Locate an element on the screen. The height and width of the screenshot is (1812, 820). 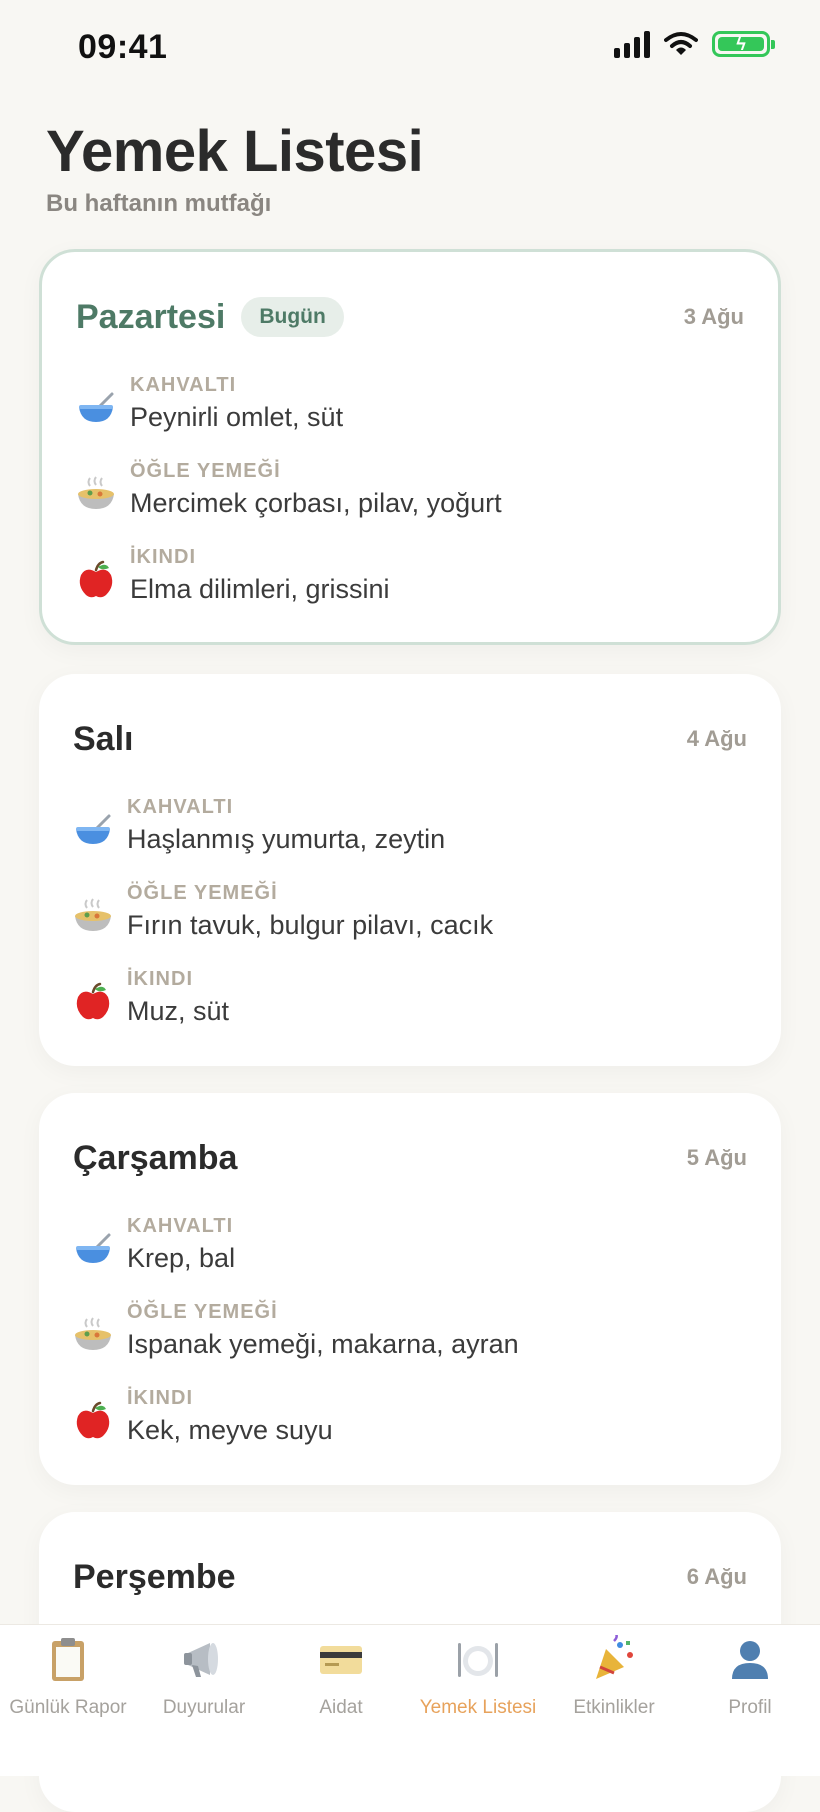
meal-description: Krep, bal is located at coordinates (181, 1258).